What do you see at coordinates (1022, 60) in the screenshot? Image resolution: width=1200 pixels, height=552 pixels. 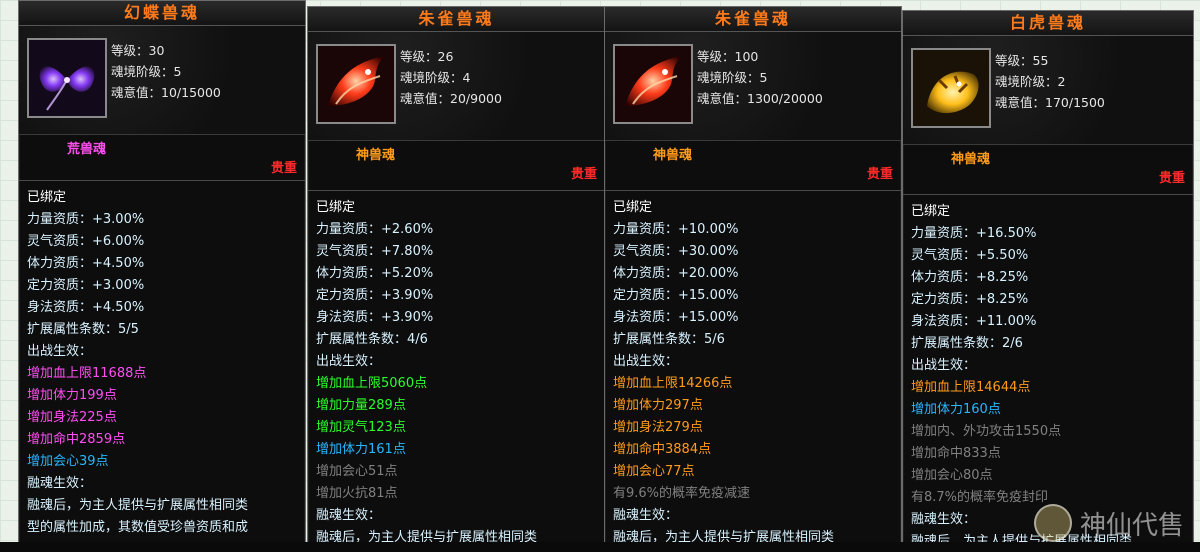 I see `stat-level: 等级：55` at bounding box center [1022, 60].